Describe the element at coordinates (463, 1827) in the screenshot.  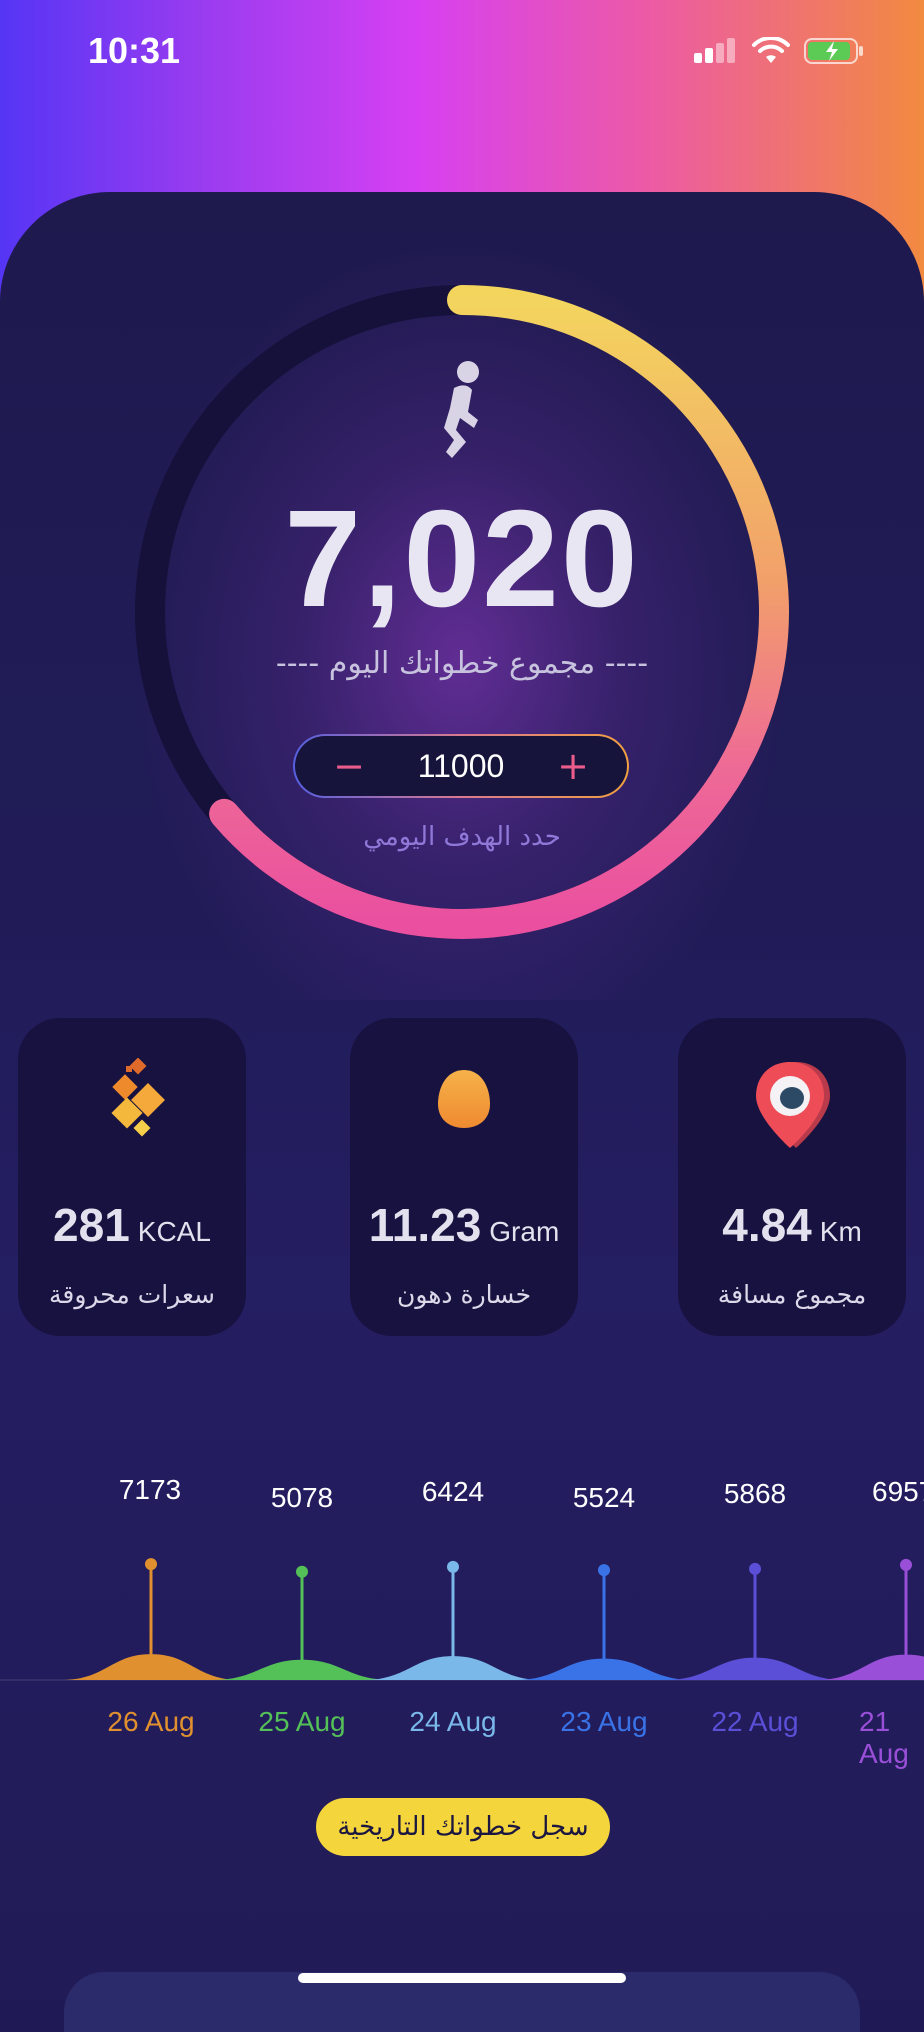
I see `step-history-button: سجل خطواتك التاريخية` at that location.